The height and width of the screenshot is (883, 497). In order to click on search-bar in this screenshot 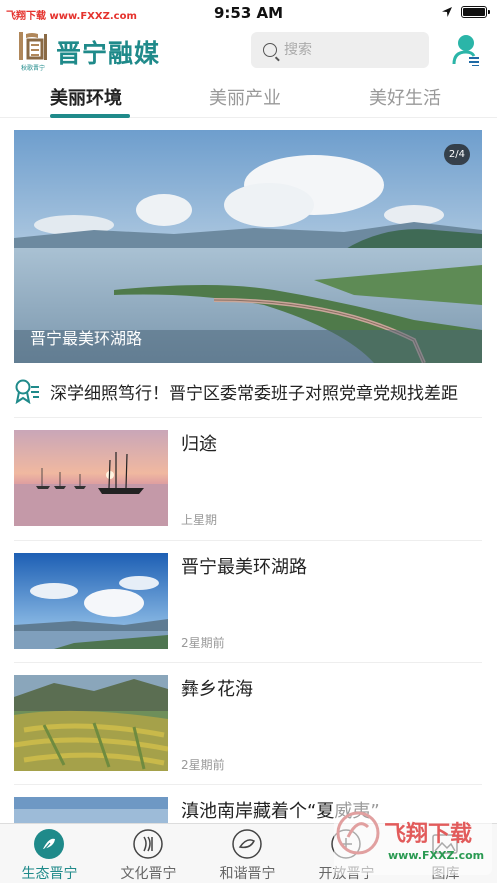, I will do `click(340, 50)`.